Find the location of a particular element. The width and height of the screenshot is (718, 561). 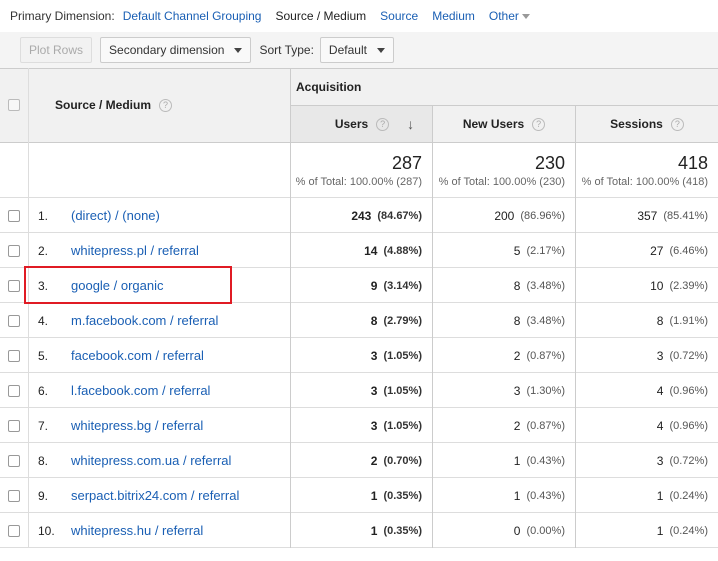

dimension-option-other-label: Other is located at coordinates (503, 16).